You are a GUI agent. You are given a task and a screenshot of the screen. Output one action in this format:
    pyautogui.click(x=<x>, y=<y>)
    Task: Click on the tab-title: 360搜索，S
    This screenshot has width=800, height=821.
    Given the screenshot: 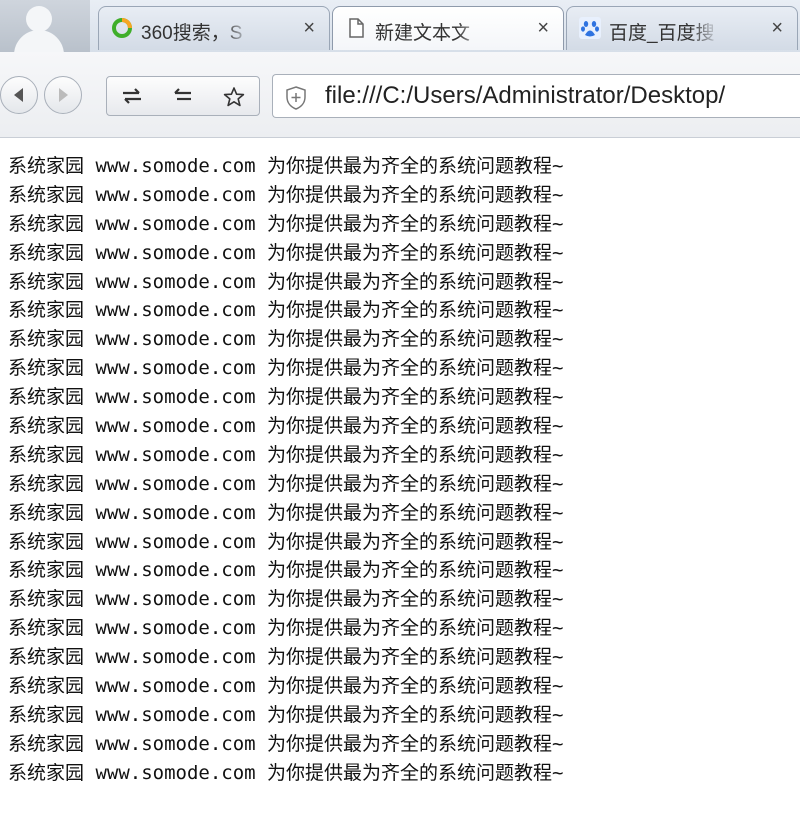 What is the action you would take?
    pyautogui.click(x=192, y=33)
    